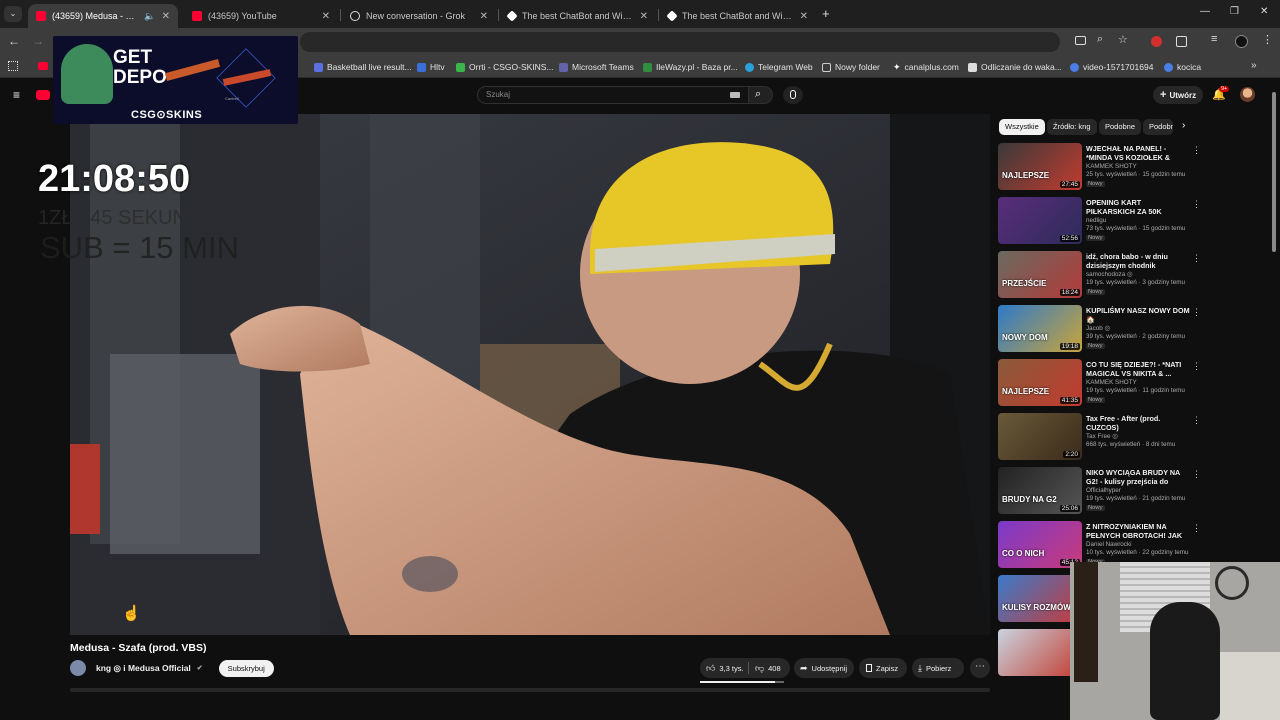 Image resolution: width=1280 pixels, height=720 pixels. What do you see at coordinates (613, 95) in the screenshot?
I see `search-input: Szukaj` at bounding box center [613, 95].